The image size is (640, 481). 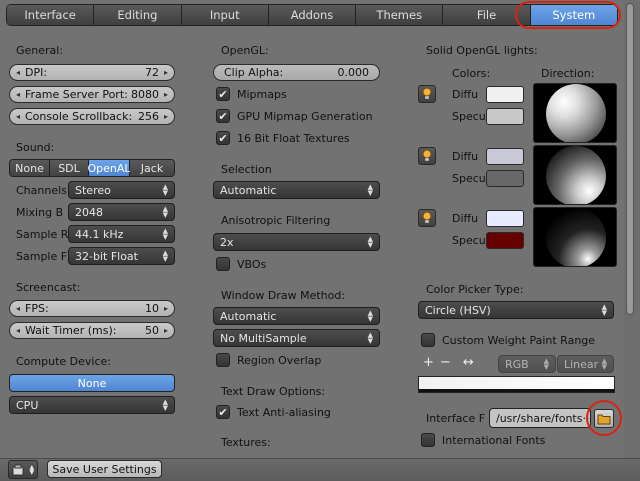 What do you see at coordinates (296, 72) in the screenshot?
I see `clip-alpha-slider: Clip Alpha: 0.000` at bounding box center [296, 72].